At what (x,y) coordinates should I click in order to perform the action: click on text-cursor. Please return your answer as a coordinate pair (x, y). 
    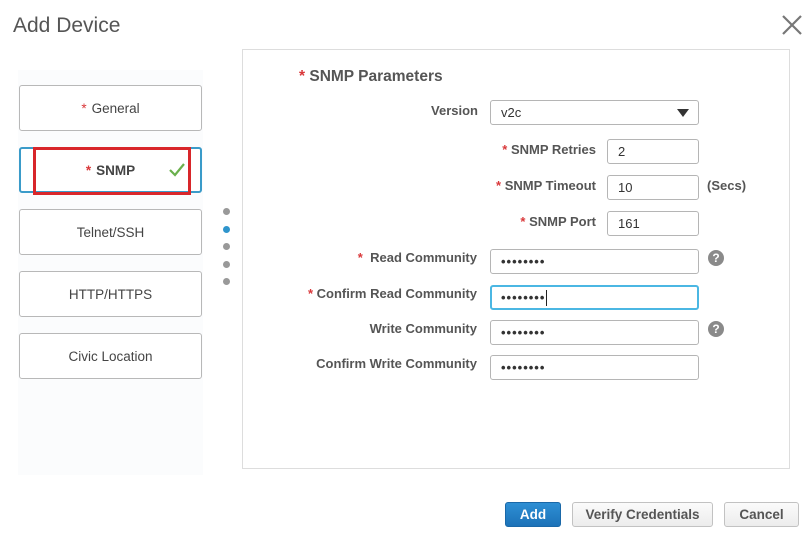
    Looking at the image, I should click on (547, 297).